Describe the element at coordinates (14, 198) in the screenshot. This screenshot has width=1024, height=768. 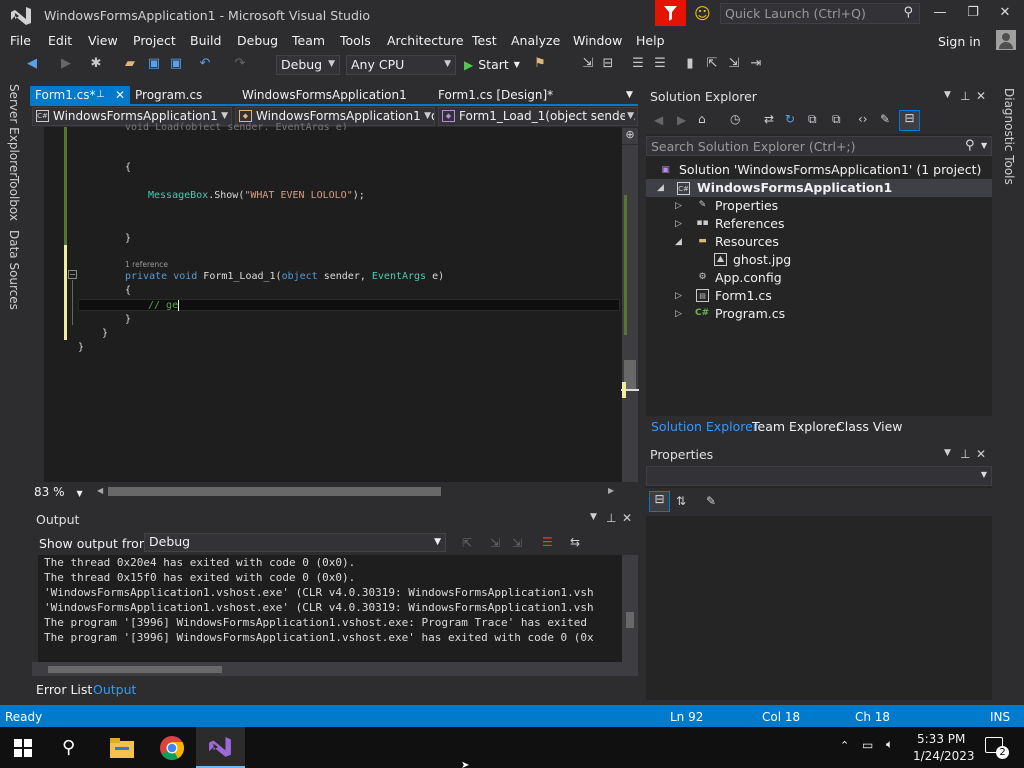
I see `toolbox-tab: Toolbox` at that location.